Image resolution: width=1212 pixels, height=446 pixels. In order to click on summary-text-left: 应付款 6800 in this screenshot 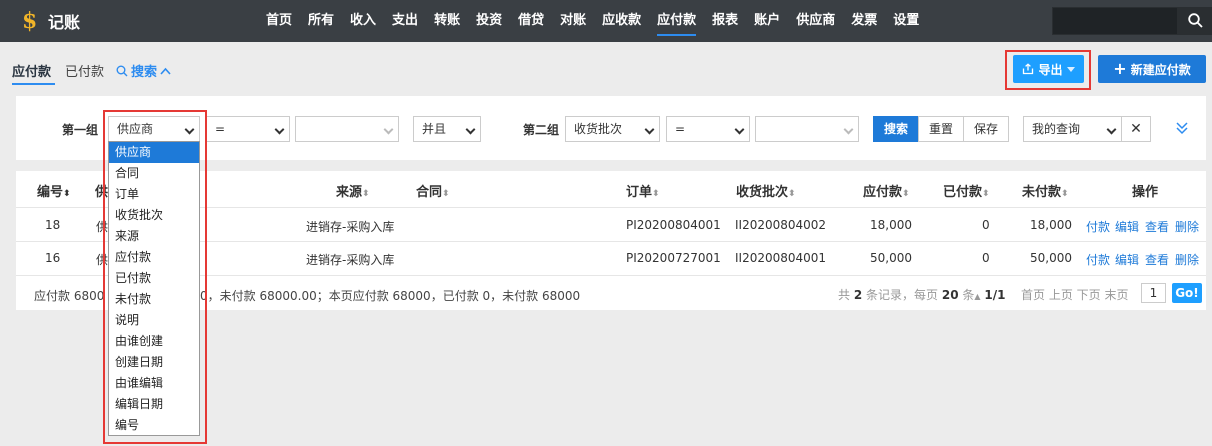, I will do `click(69, 296)`.